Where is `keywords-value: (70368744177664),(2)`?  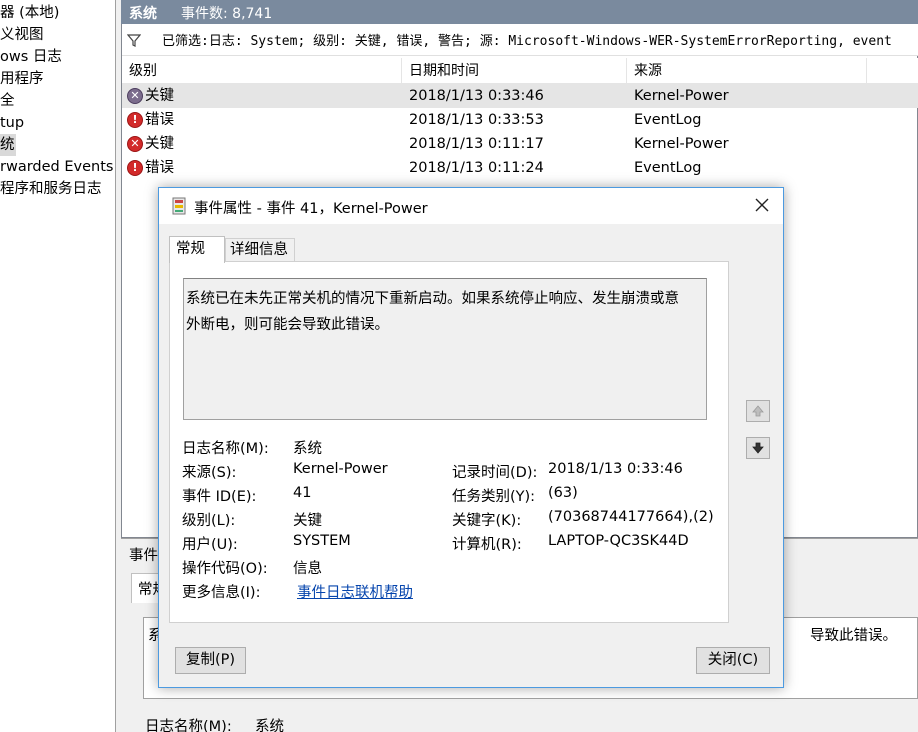
keywords-value: (70368744177664),(2) is located at coordinates (631, 517).